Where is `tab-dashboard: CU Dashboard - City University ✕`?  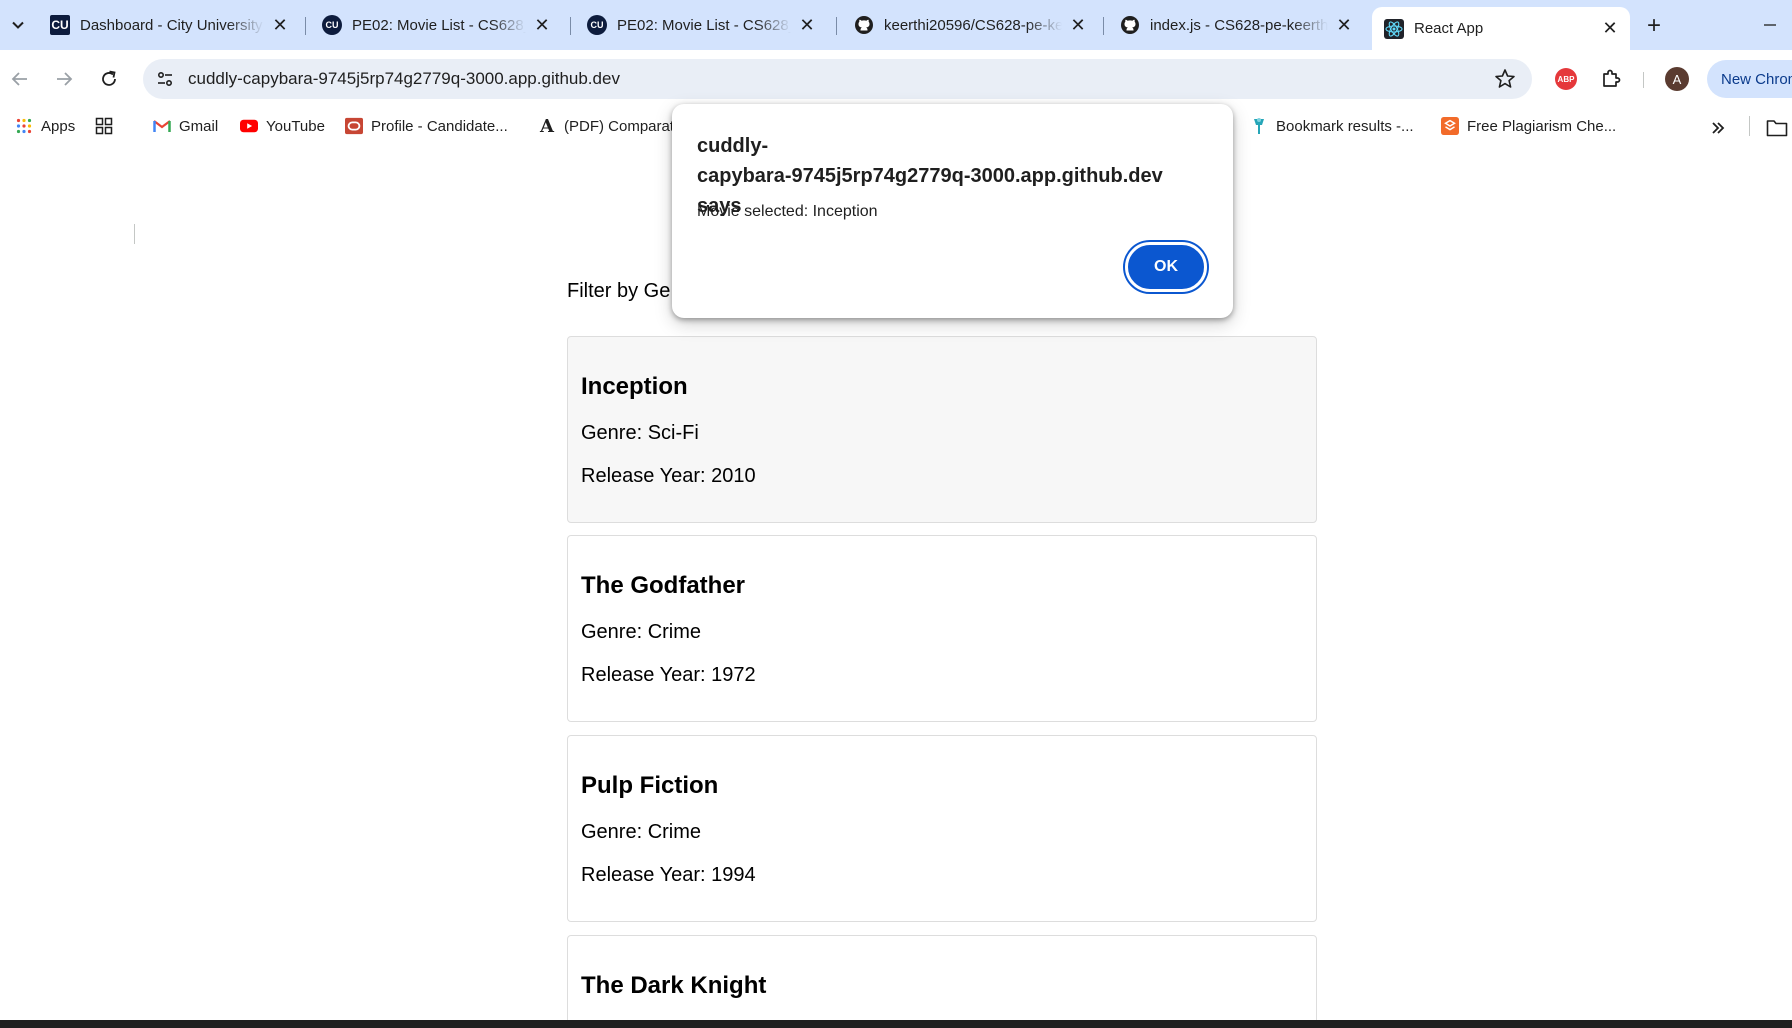
tab-dashboard: CU Dashboard - City University ✕ is located at coordinates (169, 25).